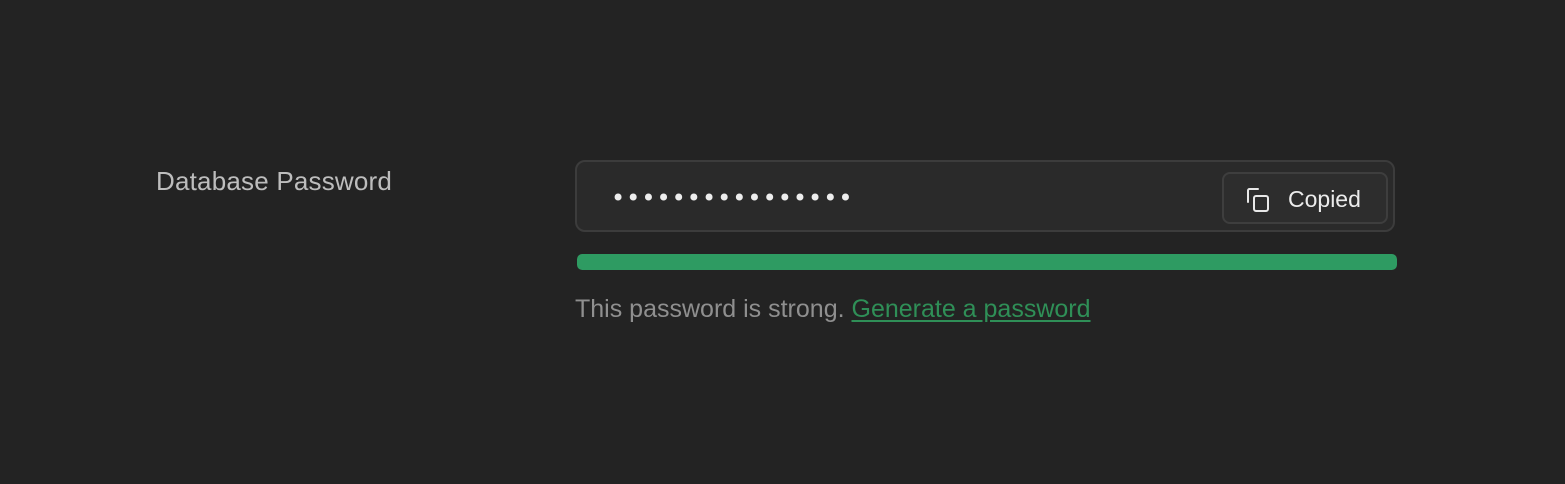  What do you see at coordinates (1258, 200) in the screenshot?
I see `copy-icon` at bounding box center [1258, 200].